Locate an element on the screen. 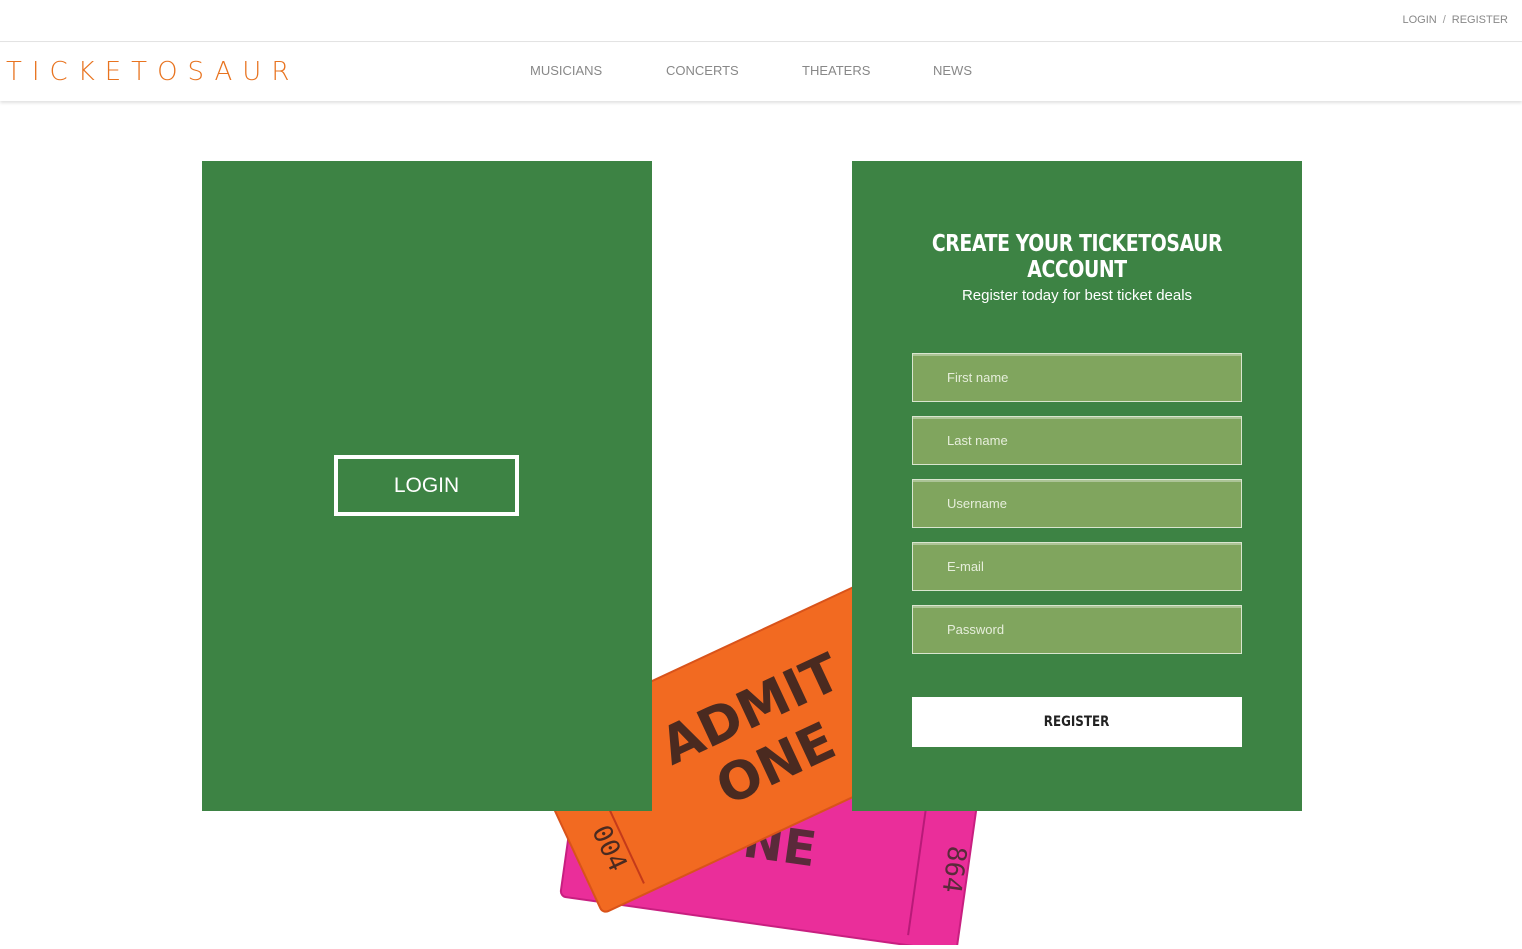  password-input is located at coordinates (1077, 629).